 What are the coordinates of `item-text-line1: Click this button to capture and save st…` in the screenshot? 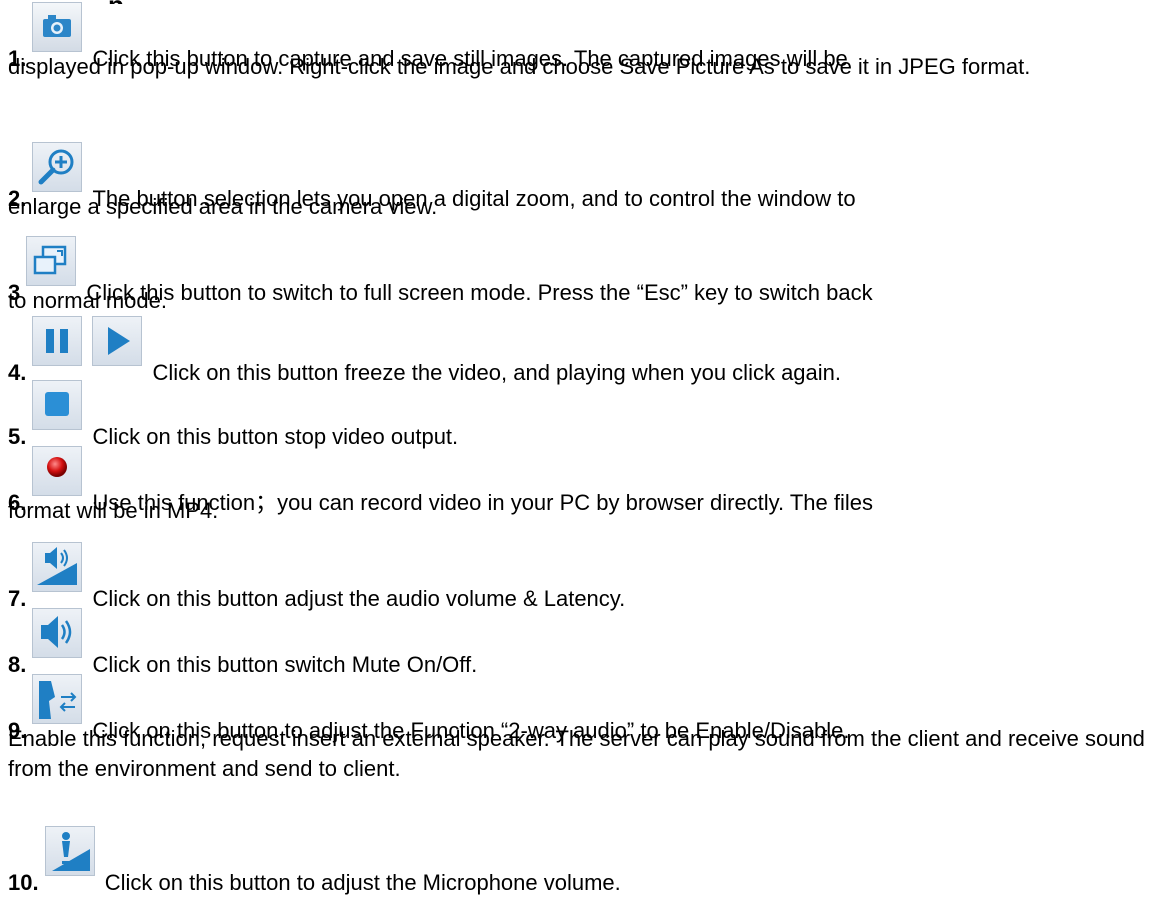 It's located at (470, 58).